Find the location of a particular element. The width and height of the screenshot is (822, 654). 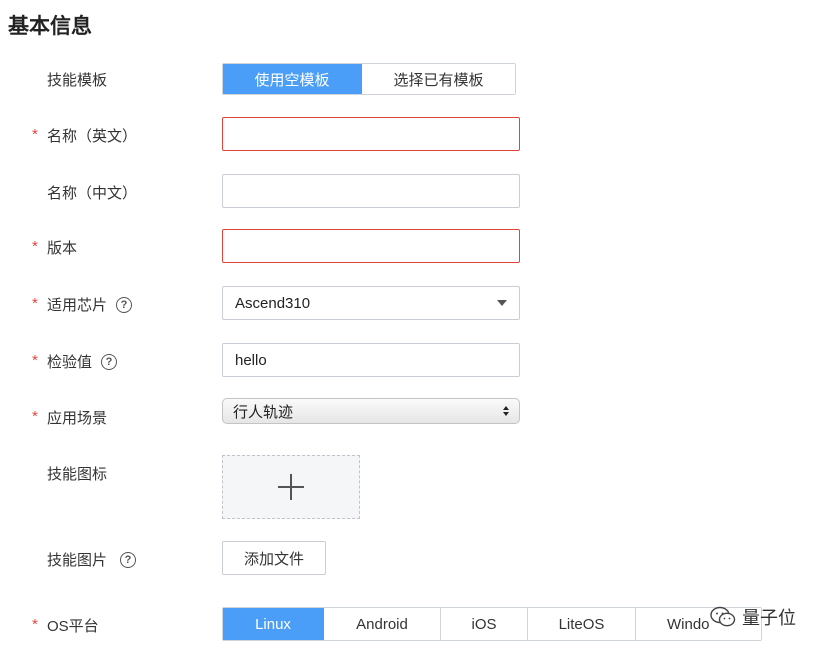

name-cn-row: 名称（中文） is located at coordinates (411, 191).